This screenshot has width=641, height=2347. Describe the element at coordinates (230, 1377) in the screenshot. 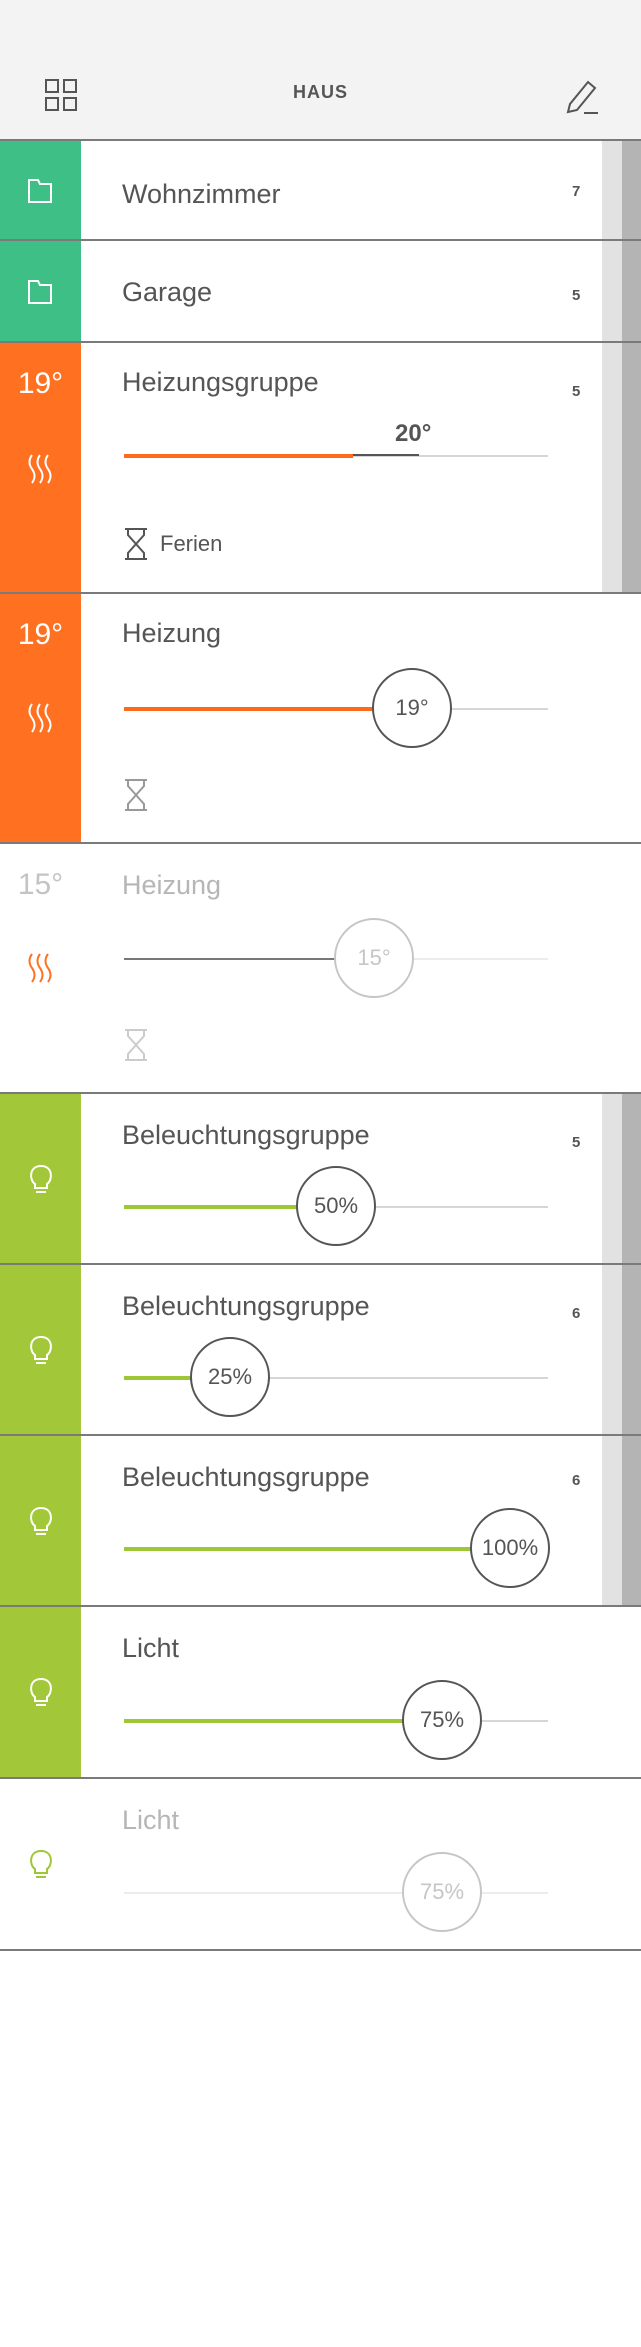

I see `slider-knob: 25%` at that location.